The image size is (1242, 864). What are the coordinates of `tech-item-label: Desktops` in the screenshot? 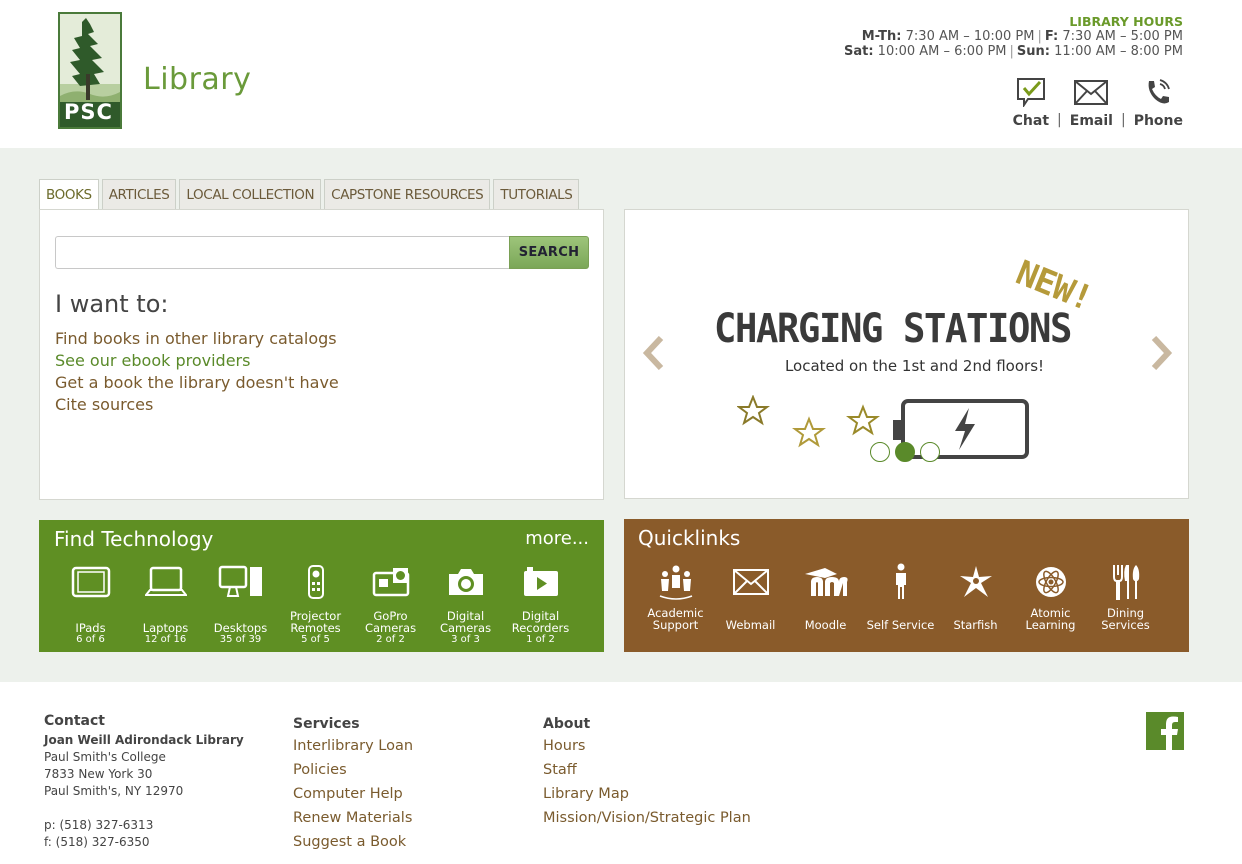 It's located at (240, 628).